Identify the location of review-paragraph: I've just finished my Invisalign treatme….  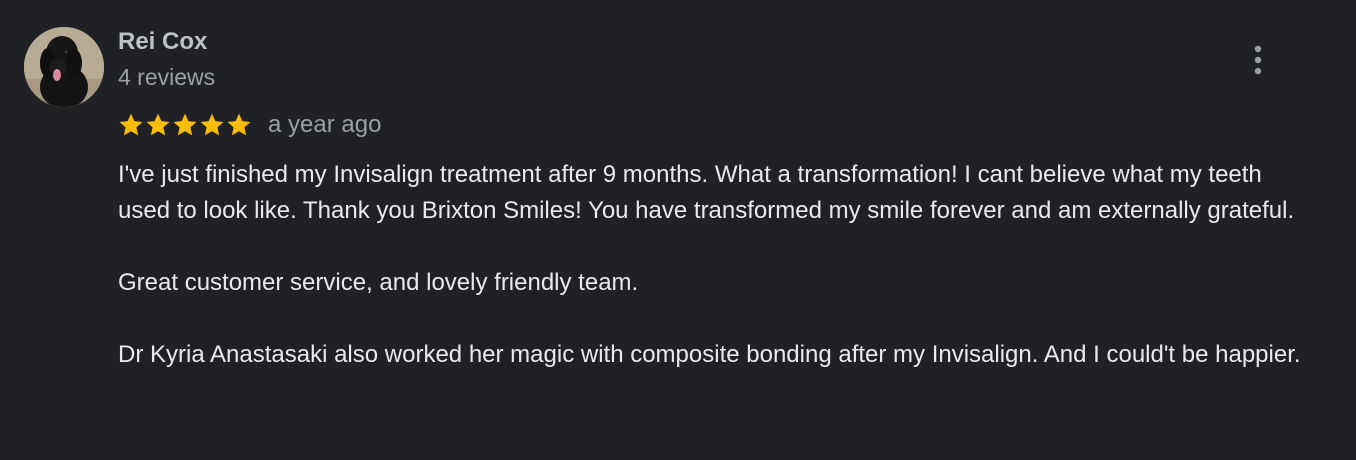
(706, 192).